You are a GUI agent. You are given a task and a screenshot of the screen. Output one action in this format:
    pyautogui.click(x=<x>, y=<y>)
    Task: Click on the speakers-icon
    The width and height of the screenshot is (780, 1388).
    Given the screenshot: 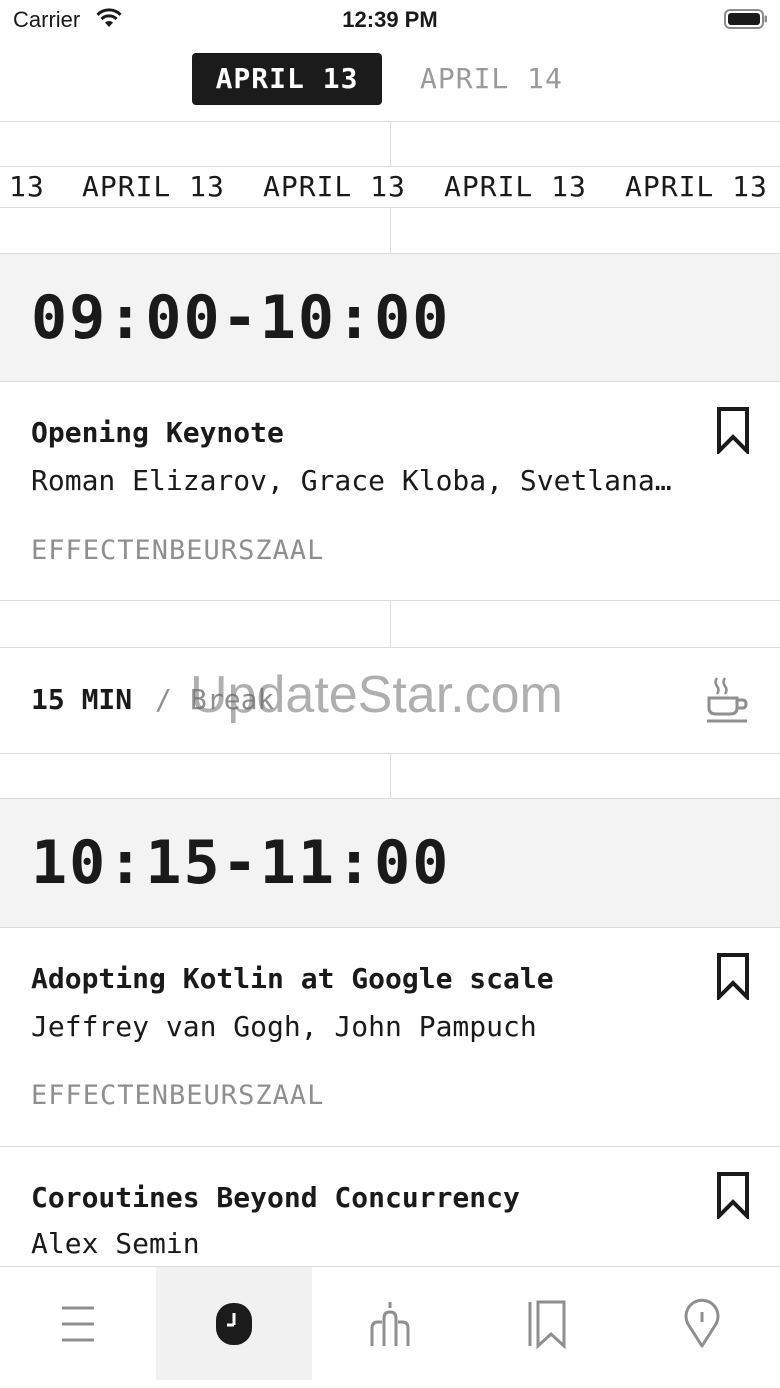 What is the action you would take?
    pyautogui.click(x=390, y=1323)
    